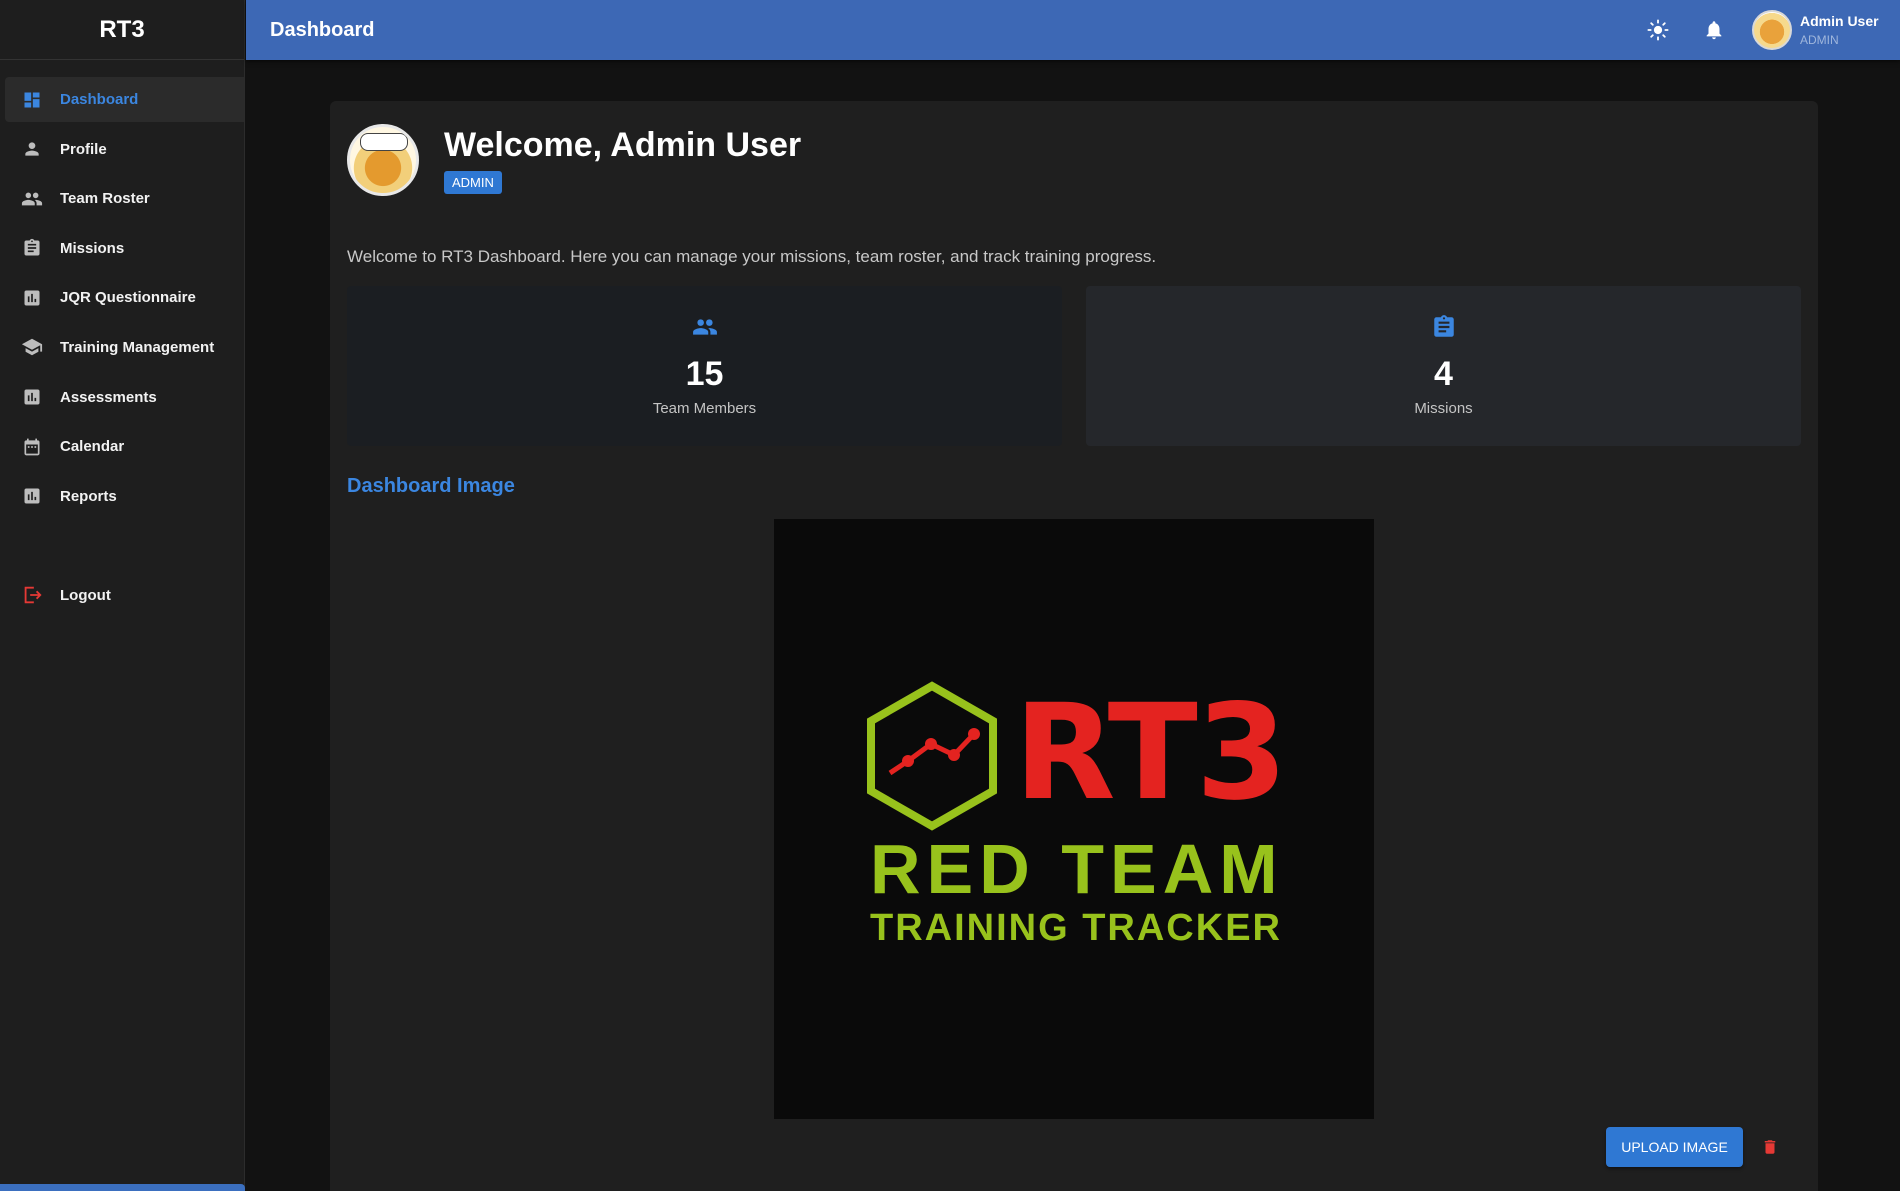  I want to click on logout-label: Logout, so click(85, 595).